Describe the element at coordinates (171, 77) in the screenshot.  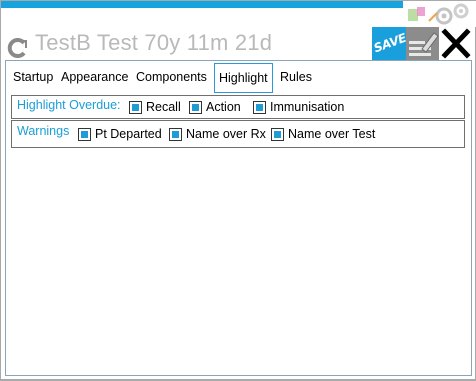
I see `tab-components: Components` at that location.